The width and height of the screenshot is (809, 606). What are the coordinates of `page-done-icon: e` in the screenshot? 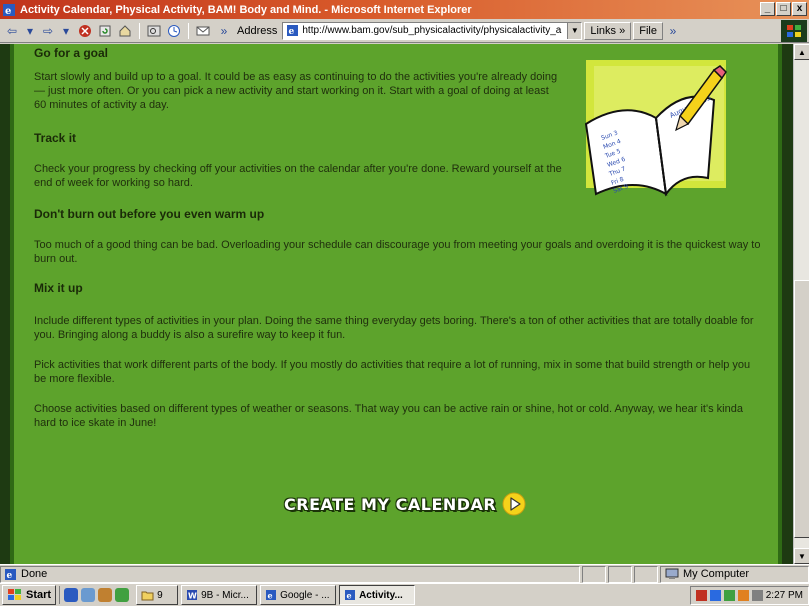 It's located at (10, 574).